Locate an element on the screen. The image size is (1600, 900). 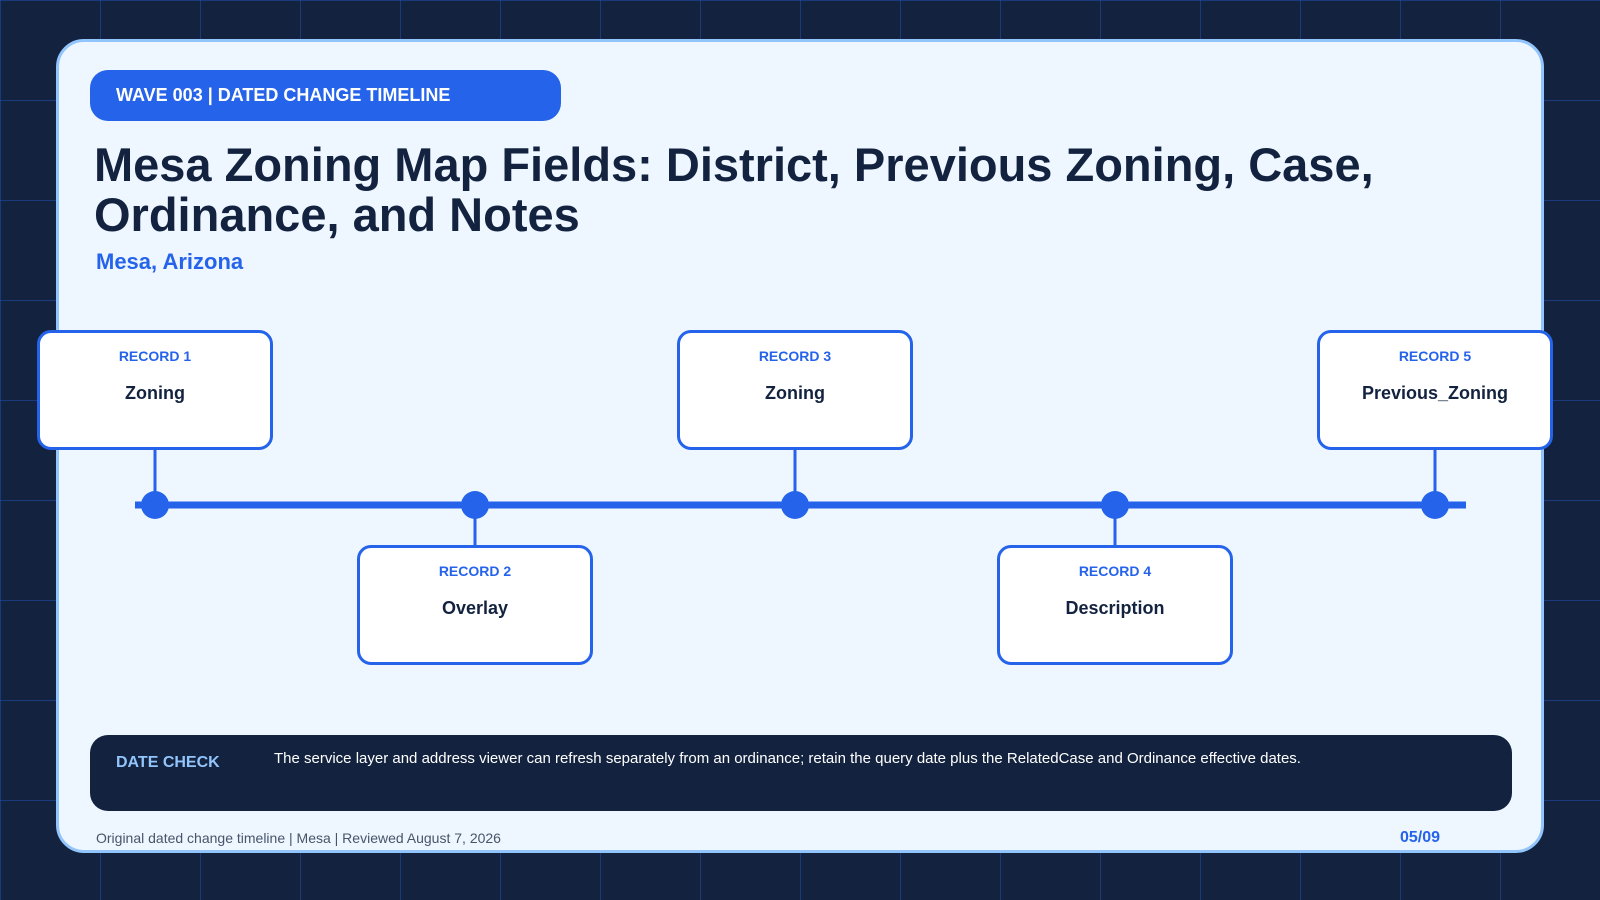
record-label: RECORD 1 is located at coordinates (155, 356).